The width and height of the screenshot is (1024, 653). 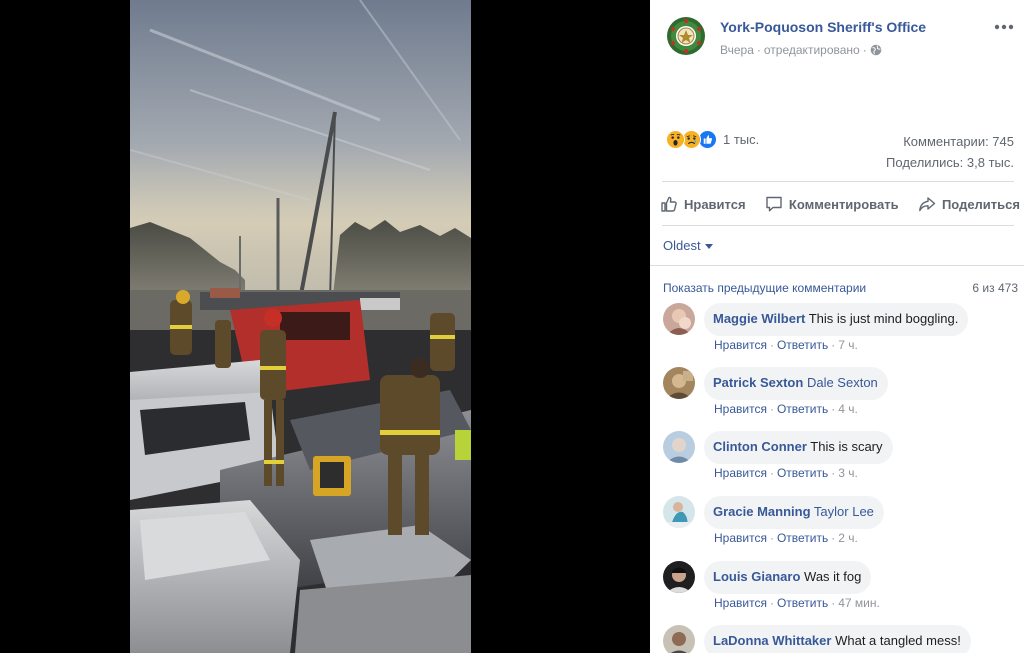 What do you see at coordinates (741, 139) in the screenshot?
I see `reaction-count: 1 тыс.` at bounding box center [741, 139].